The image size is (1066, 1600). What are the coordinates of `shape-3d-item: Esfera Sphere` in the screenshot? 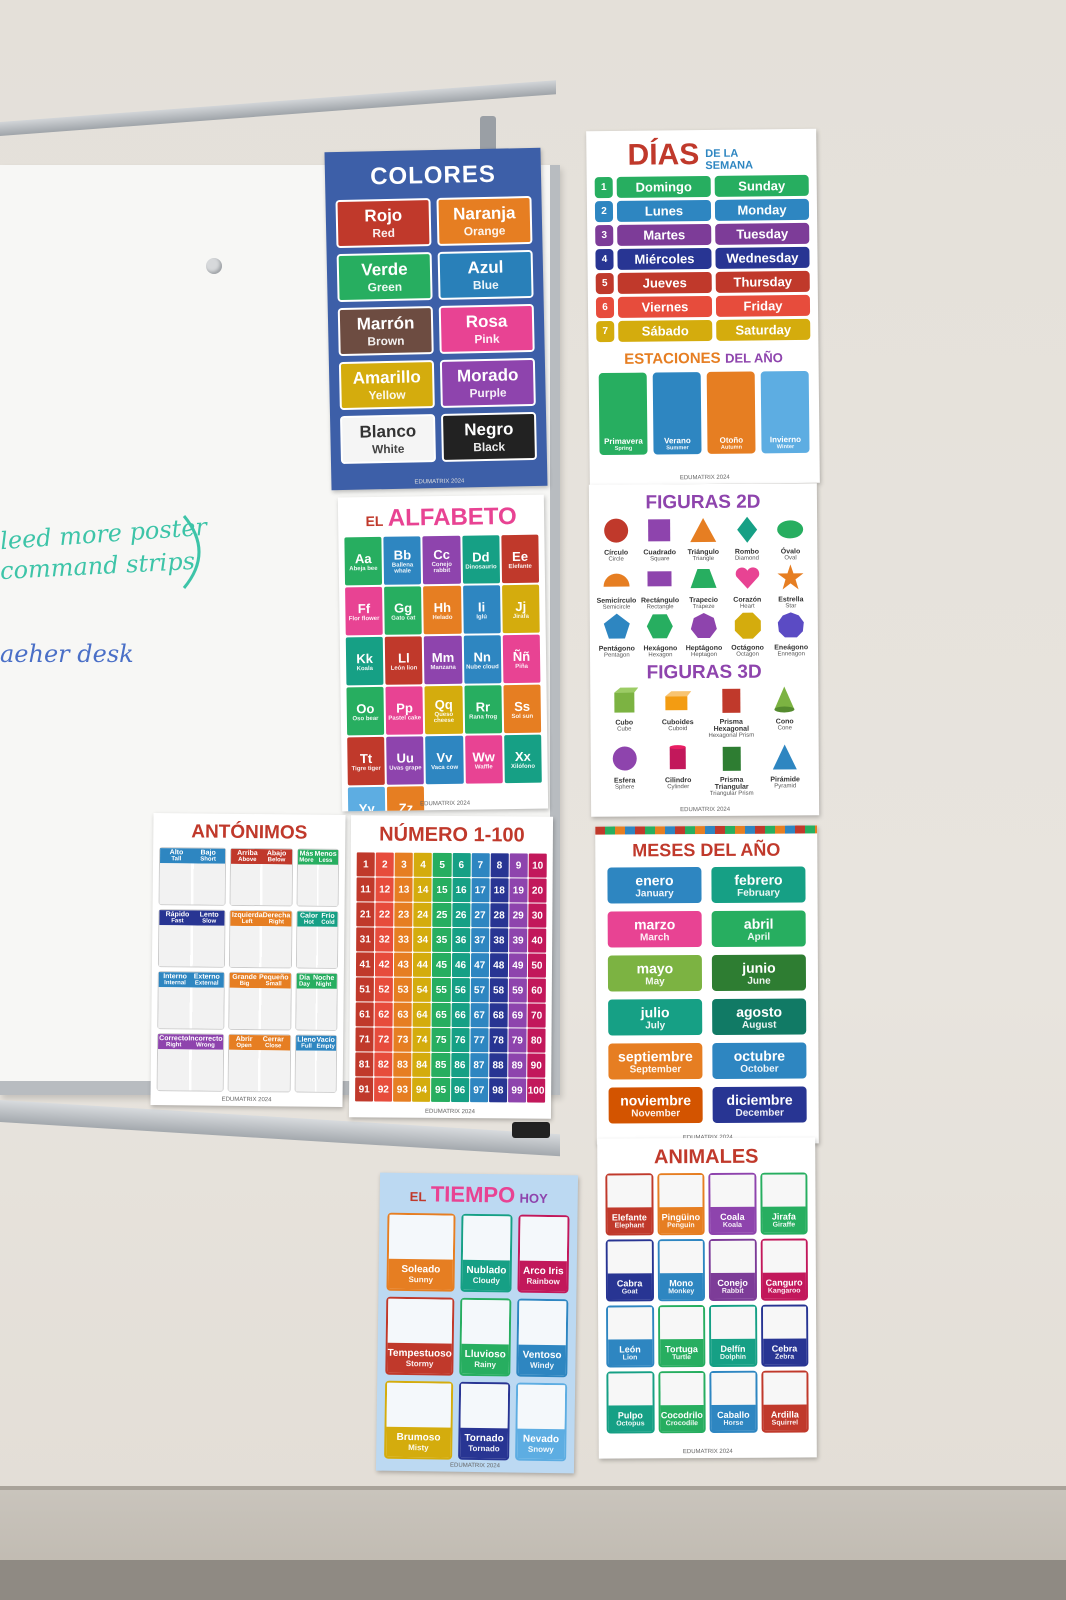 It's located at (625, 772).